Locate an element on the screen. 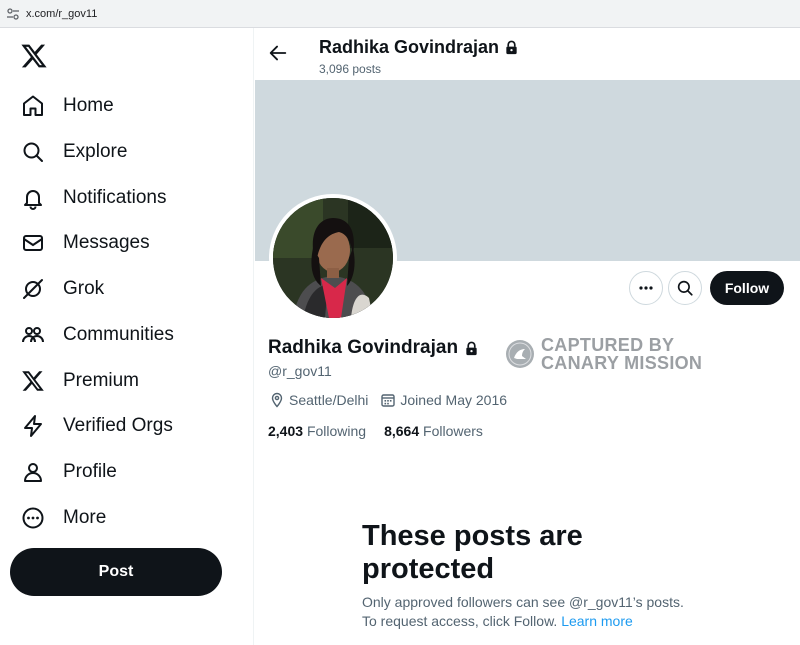 Image resolution: width=800 pixels, height=645 pixels. sidebar-item-grok: Grok is located at coordinates (62, 289).